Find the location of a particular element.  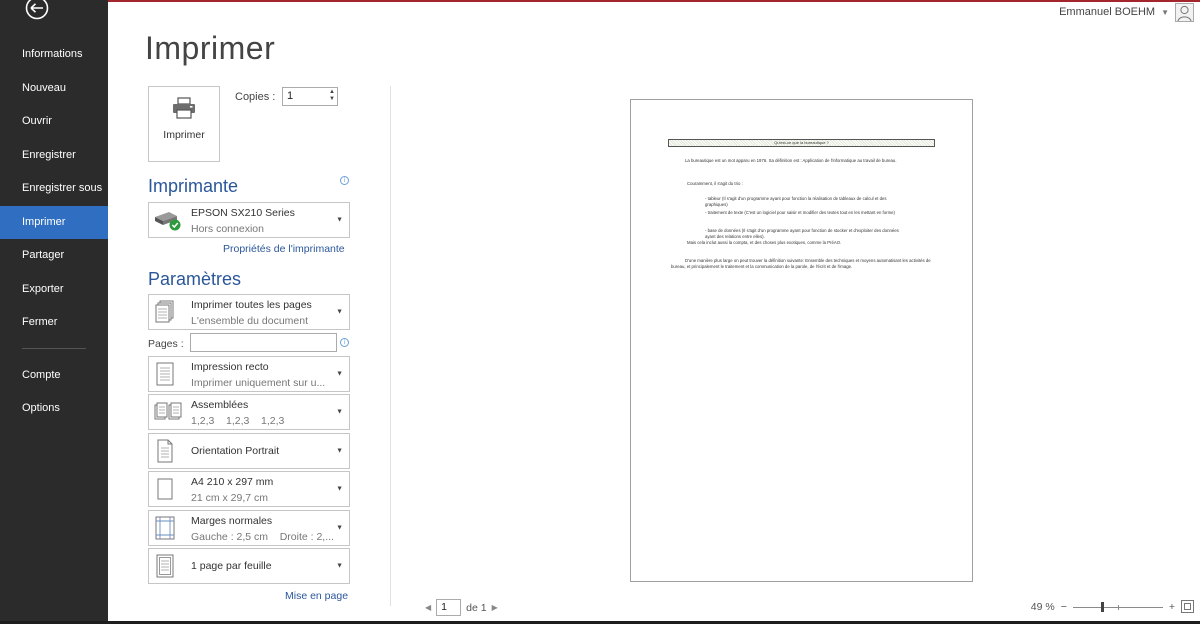

paper-size-dropdown: A4 210 x 297 mm 21 cm x 29,7 cm ▼ is located at coordinates (249, 489).